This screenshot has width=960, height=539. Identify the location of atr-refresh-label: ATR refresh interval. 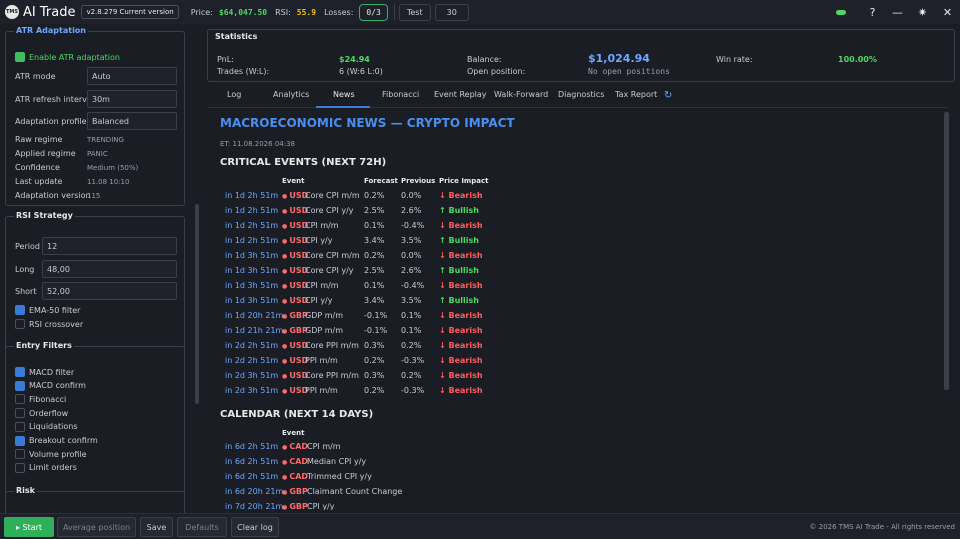
(55, 99).